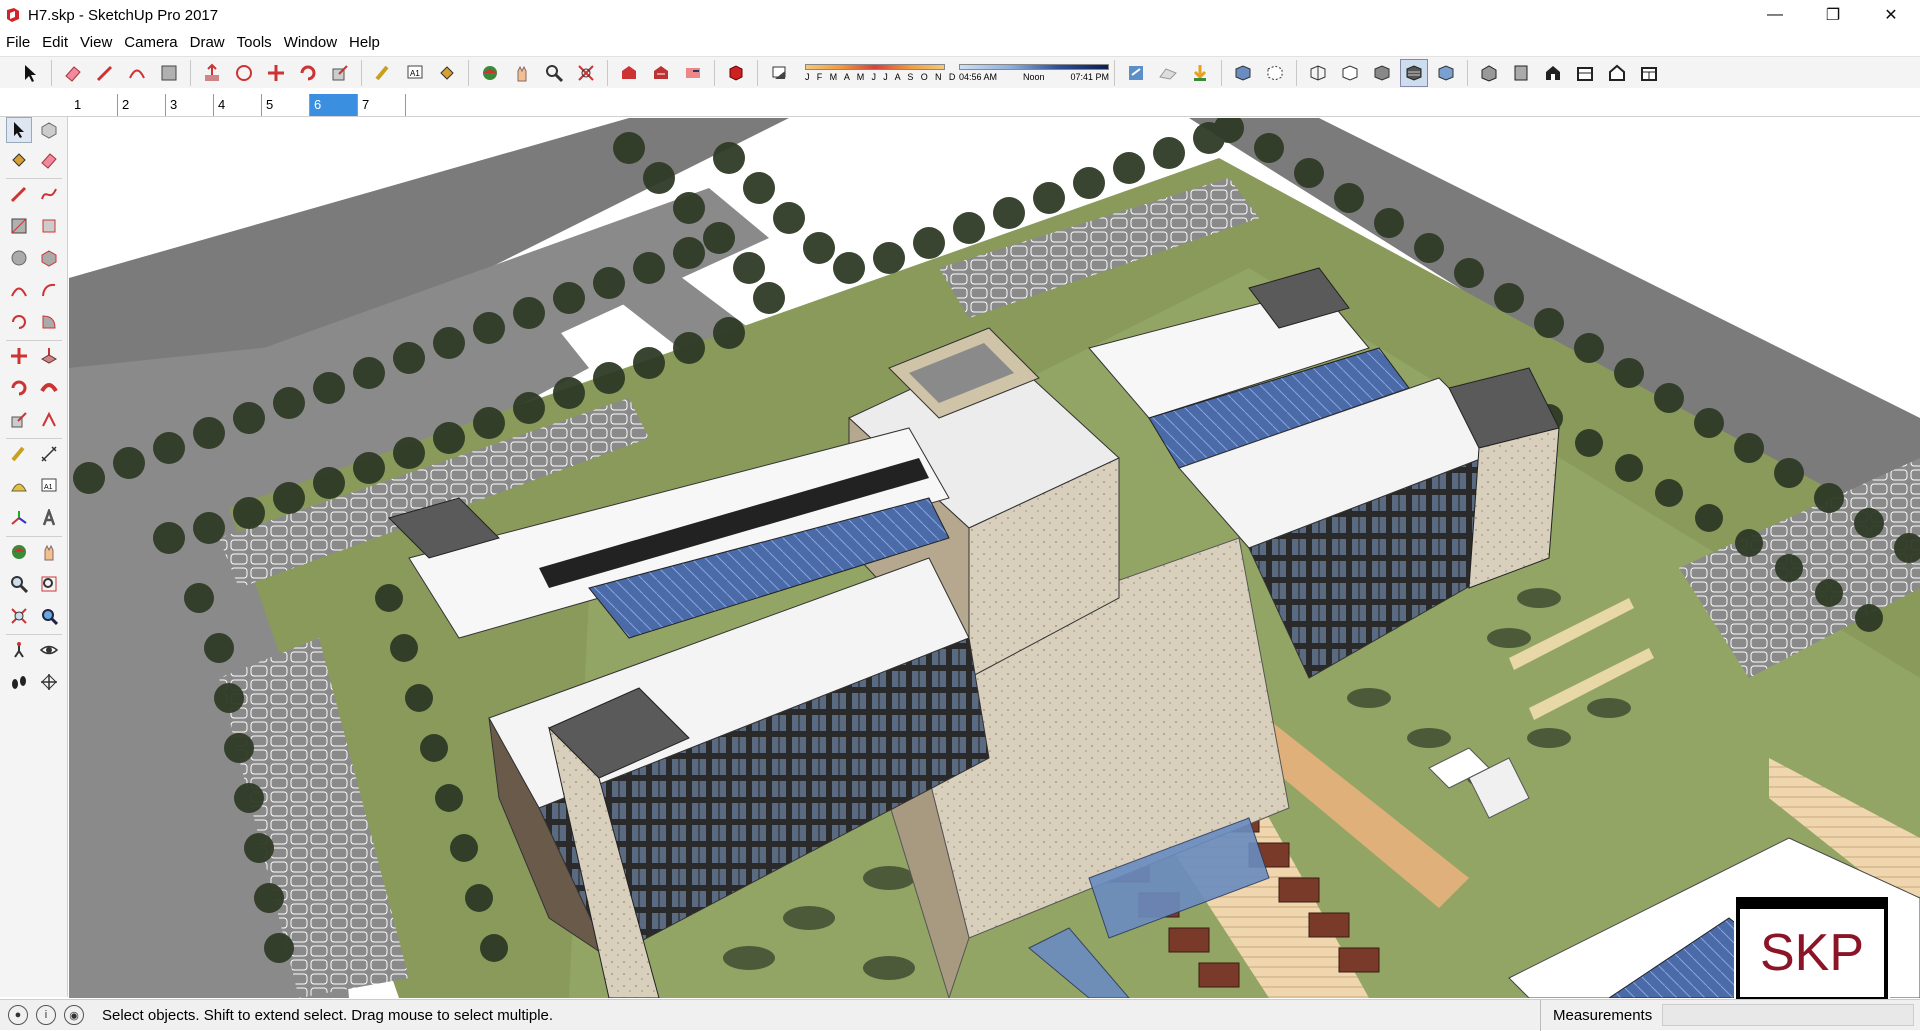  I want to click on geolocation-icon: ●, so click(18, 1015).